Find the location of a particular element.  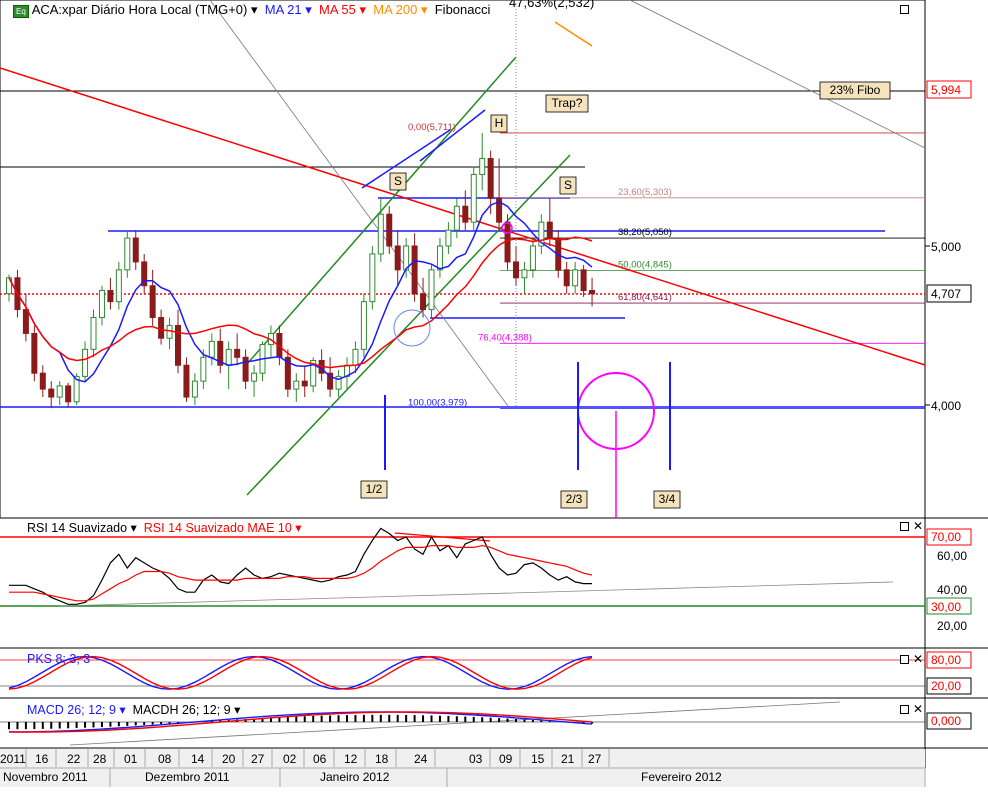

symbol-dropdown-icon: ▾ is located at coordinates (254, 9).